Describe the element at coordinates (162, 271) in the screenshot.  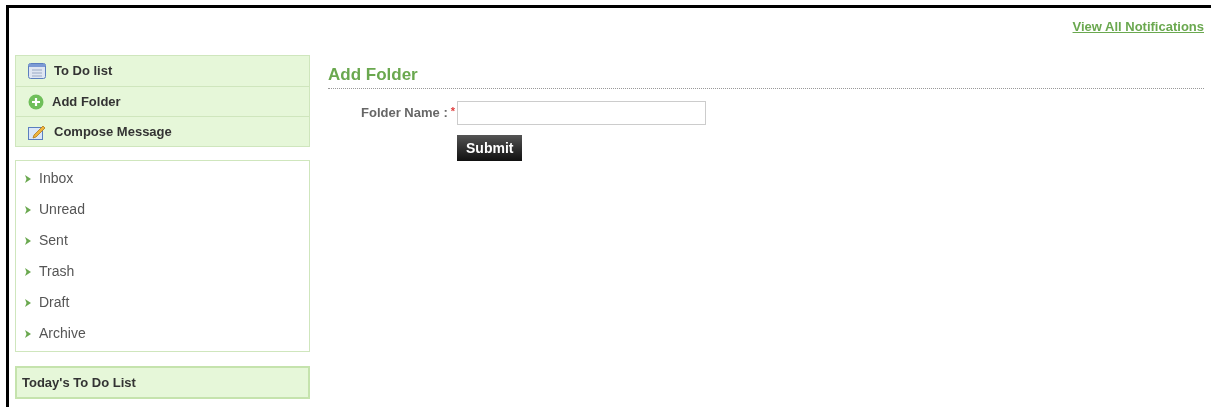
I see `folder-item: Trash` at that location.